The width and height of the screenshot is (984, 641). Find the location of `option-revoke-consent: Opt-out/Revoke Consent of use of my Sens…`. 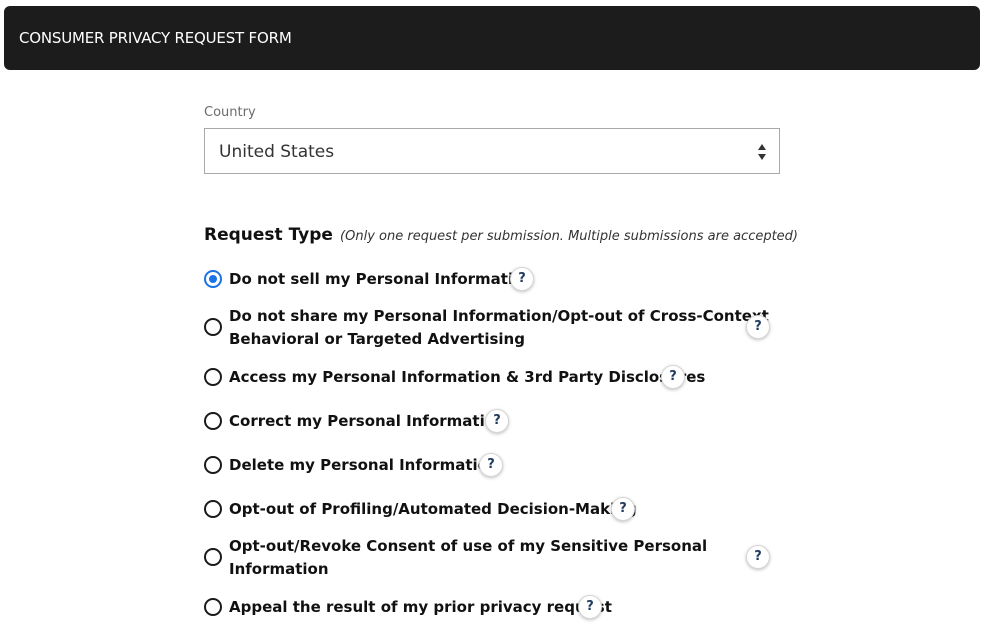

option-revoke-consent: Opt-out/Revoke Consent of use of my Sens… is located at coordinates (494, 558).